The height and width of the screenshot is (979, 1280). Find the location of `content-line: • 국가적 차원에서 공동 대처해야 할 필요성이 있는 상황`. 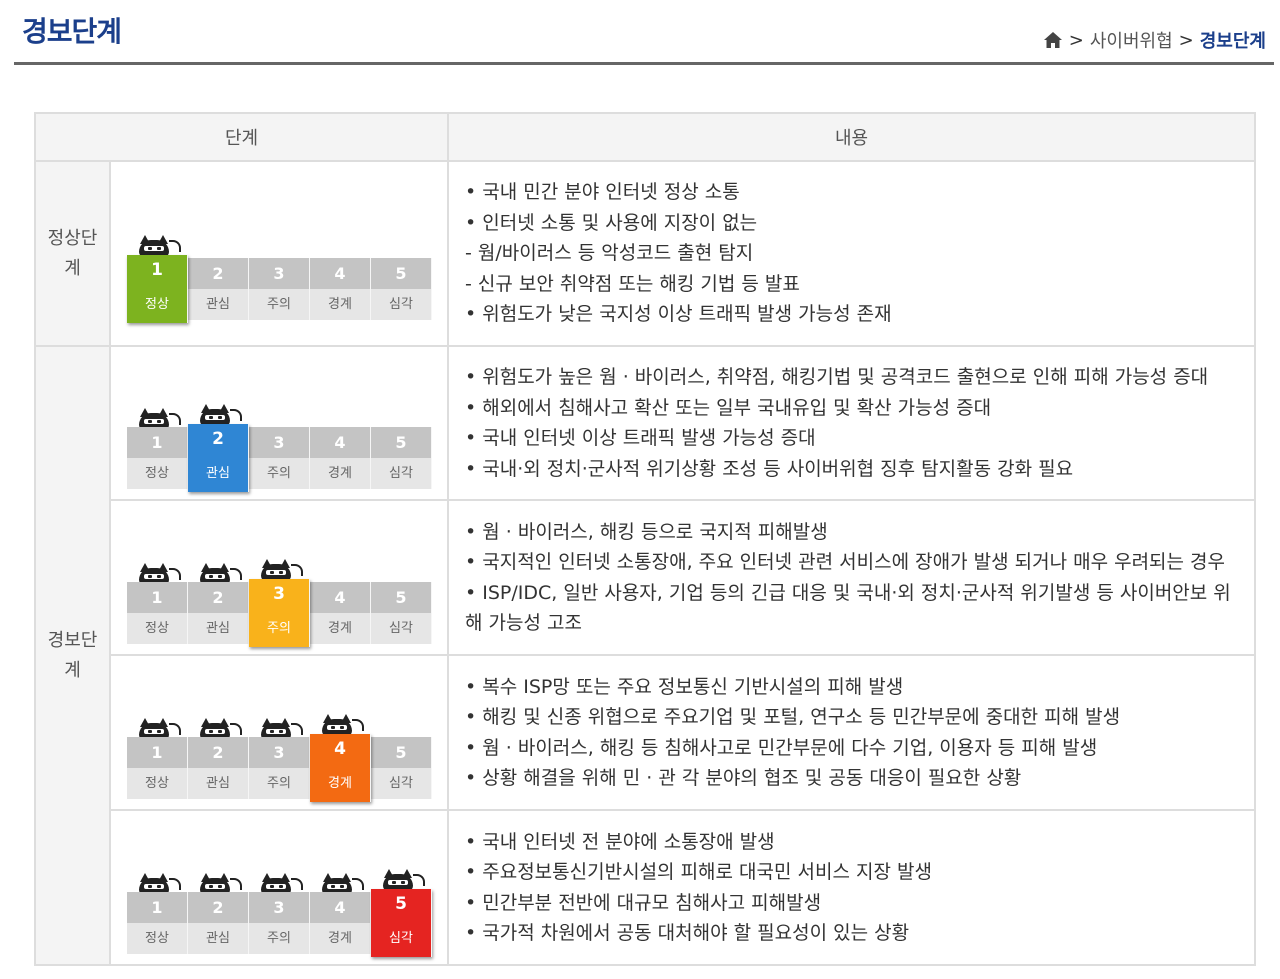

content-line: • 국가적 차원에서 공동 대처해야 할 필요성이 있는 상황 is located at coordinates (687, 933).